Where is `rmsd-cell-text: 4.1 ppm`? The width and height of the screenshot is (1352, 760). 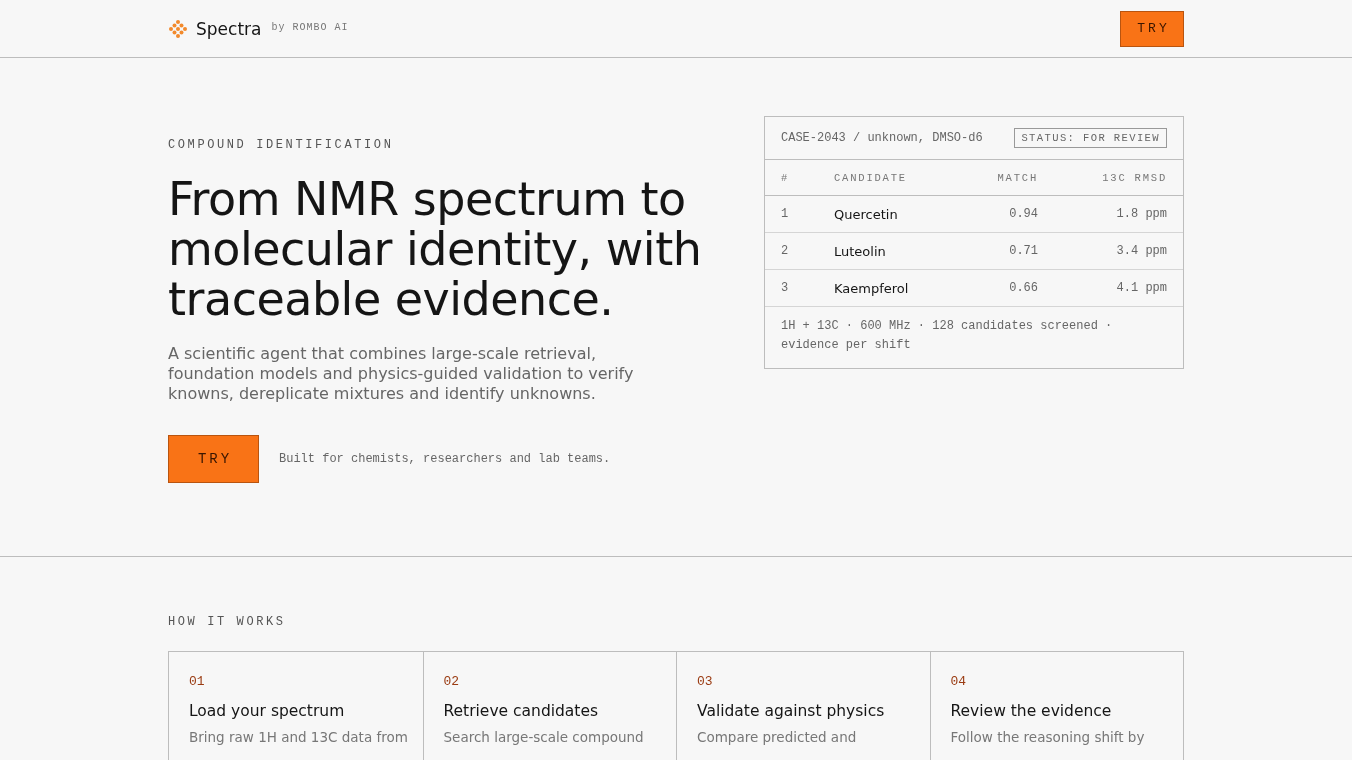 rmsd-cell-text: 4.1 ppm is located at coordinates (1141, 288).